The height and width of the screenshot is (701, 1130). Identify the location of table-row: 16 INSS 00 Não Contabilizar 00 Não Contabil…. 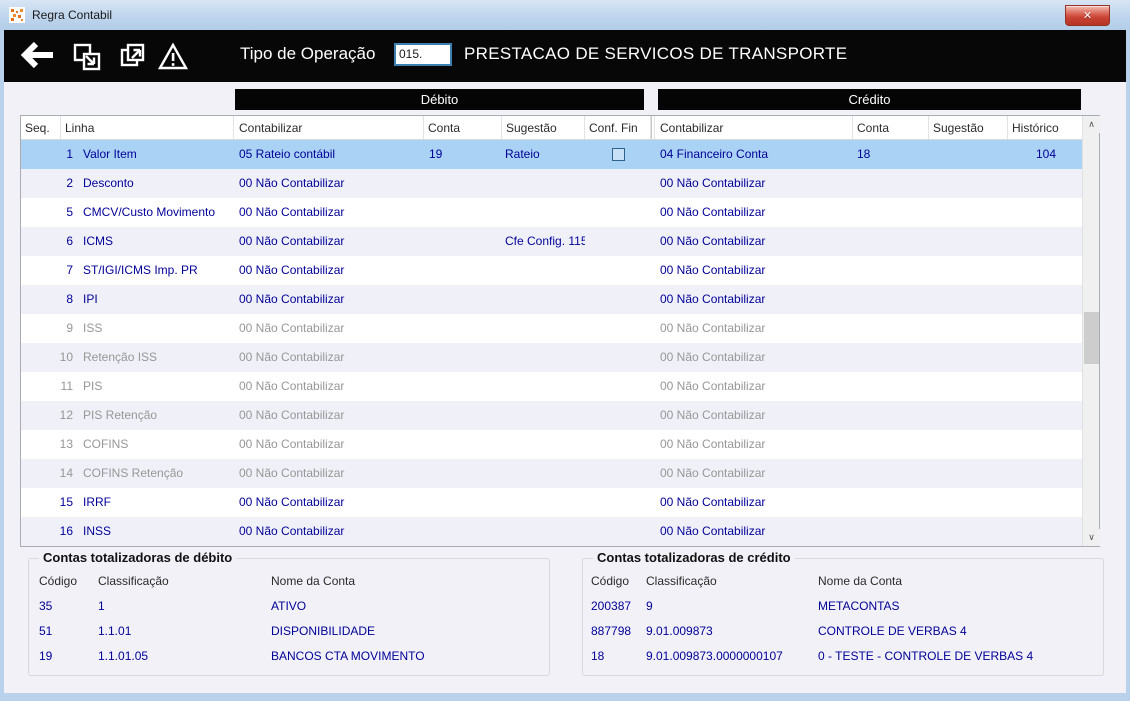
(560, 531).